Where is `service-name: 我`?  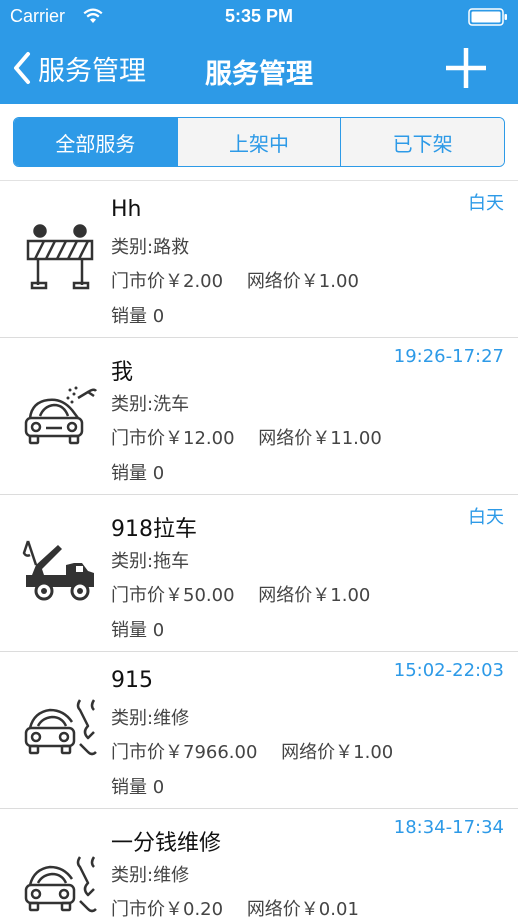
service-name: 我 is located at coordinates (122, 372).